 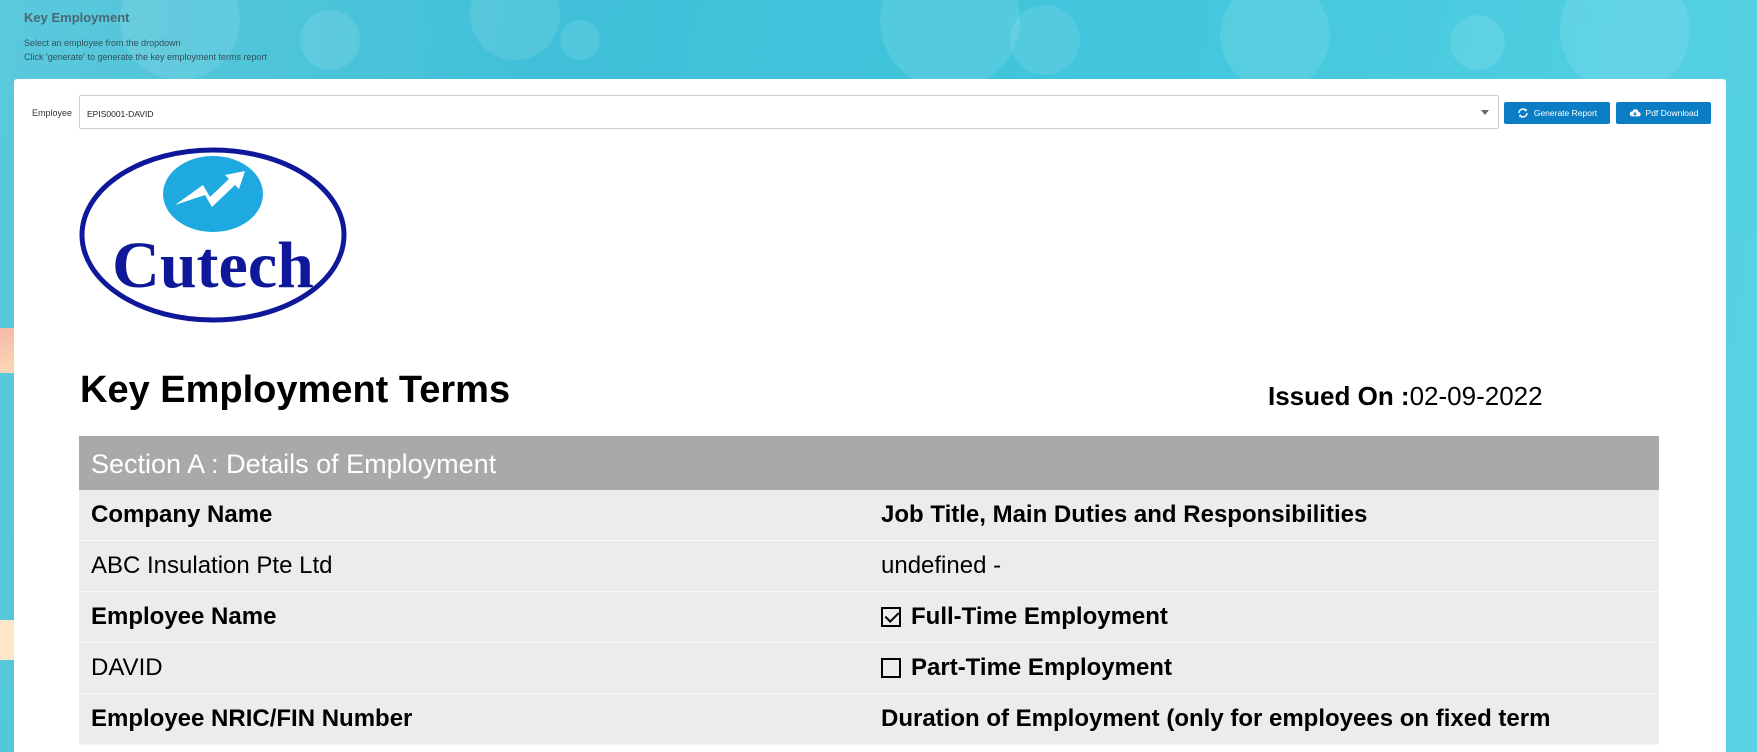 What do you see at coordinates (869, 566) in the screenshot?
I see `table-row: ABC Insulation Pte Ltd undefined -` at bounding box center [869, 566].